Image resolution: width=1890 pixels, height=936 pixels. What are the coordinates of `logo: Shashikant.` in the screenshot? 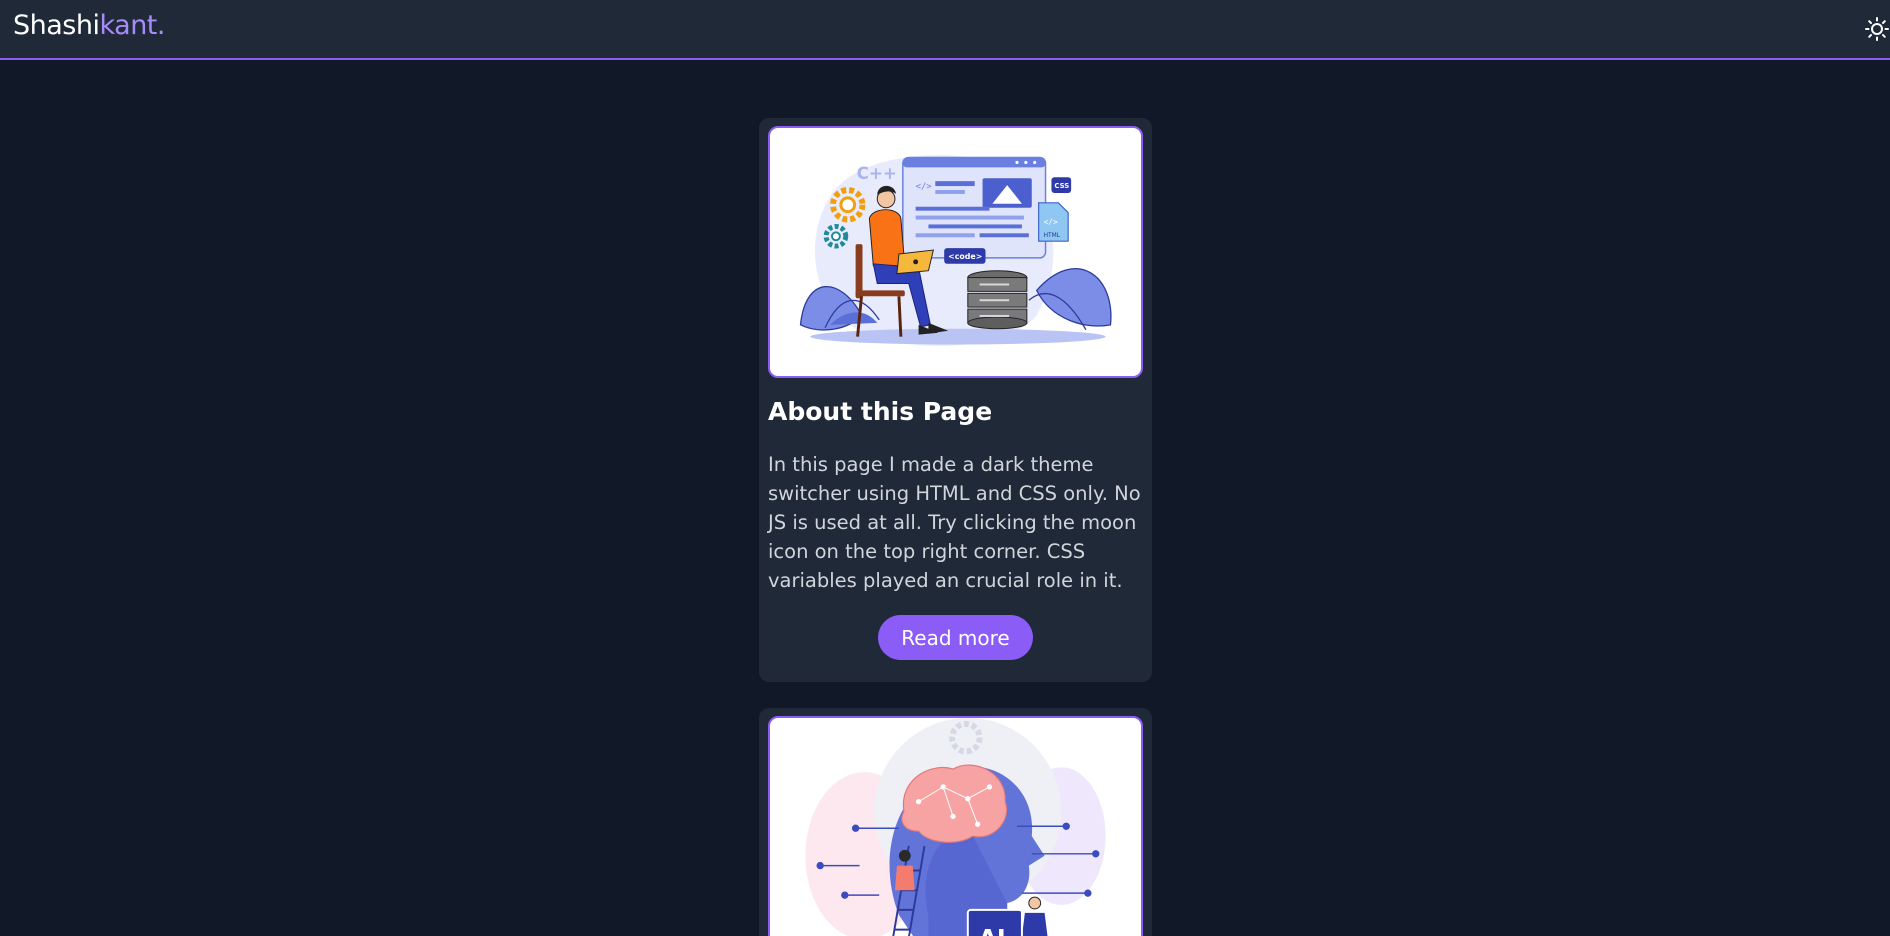 It's located at (89, 25).